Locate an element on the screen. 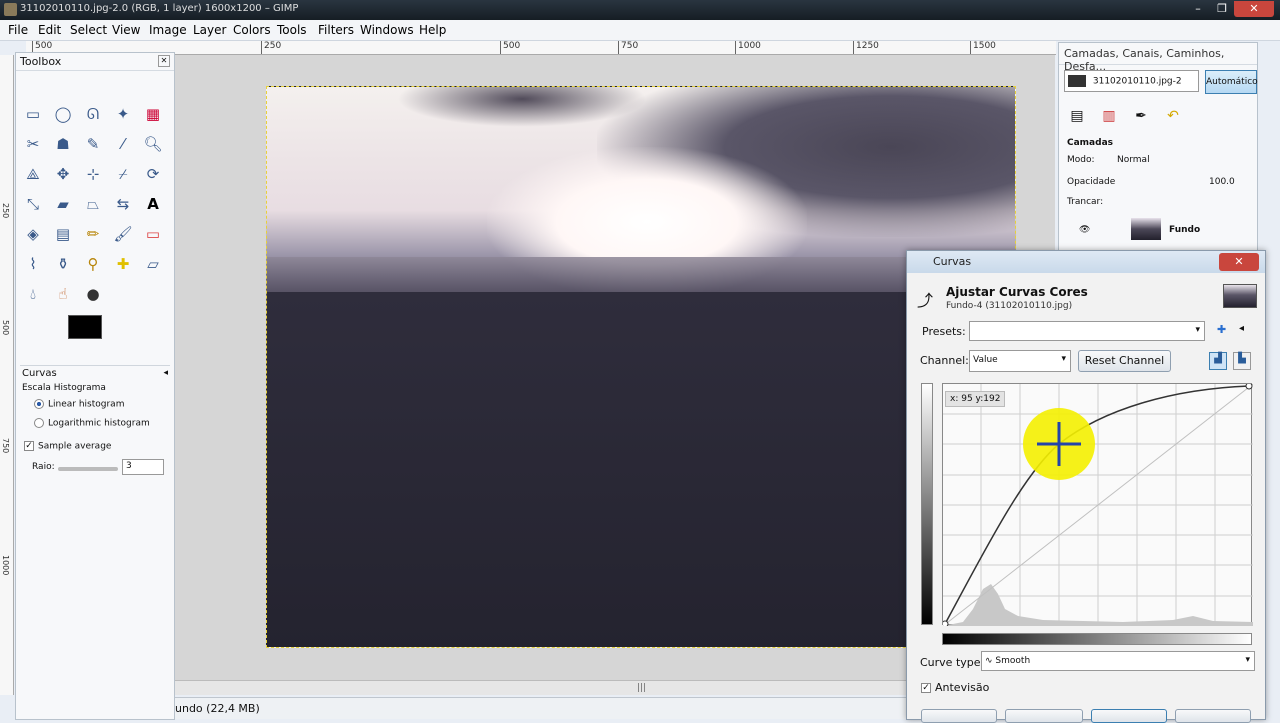 The height and width of the screenshot is (723, 1280). cancel-button is located at coordinates (1213, 716).